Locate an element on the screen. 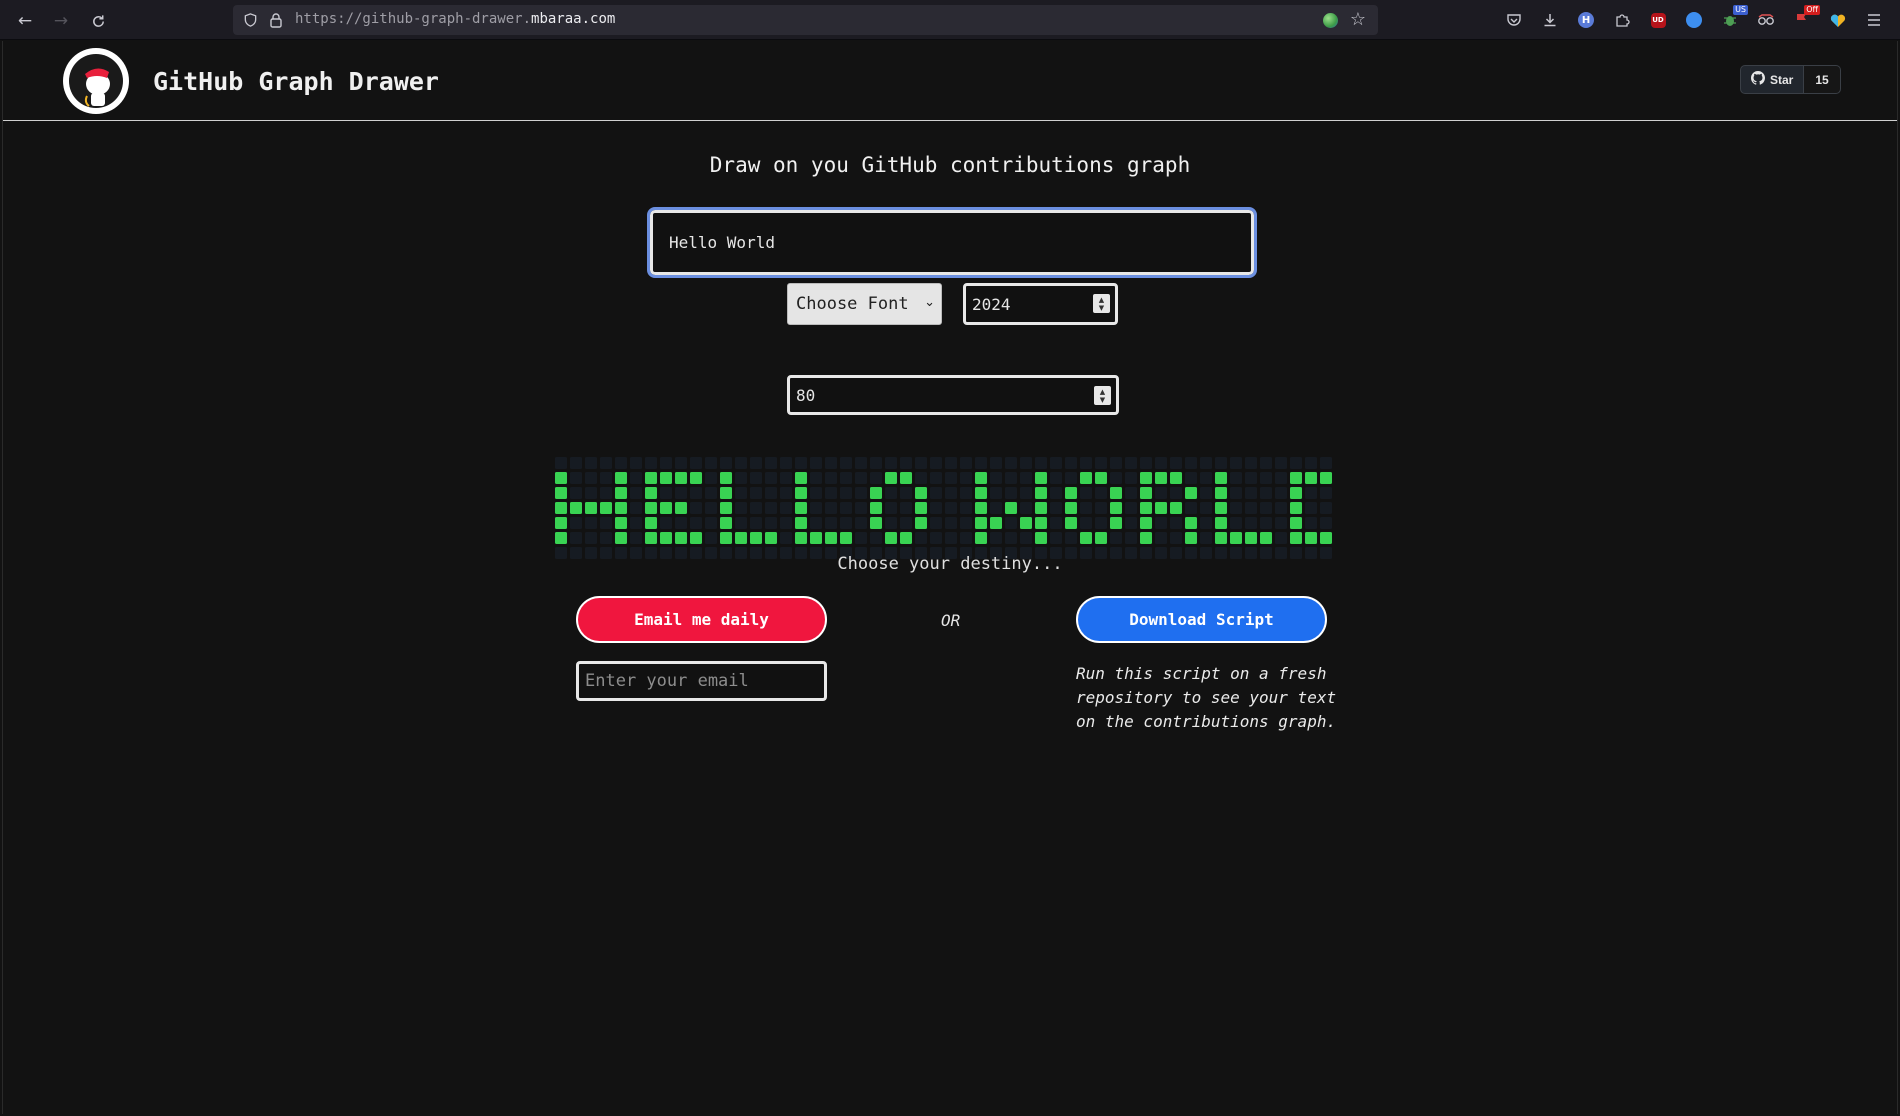  reload-icon is located at coordinates (98, 21).